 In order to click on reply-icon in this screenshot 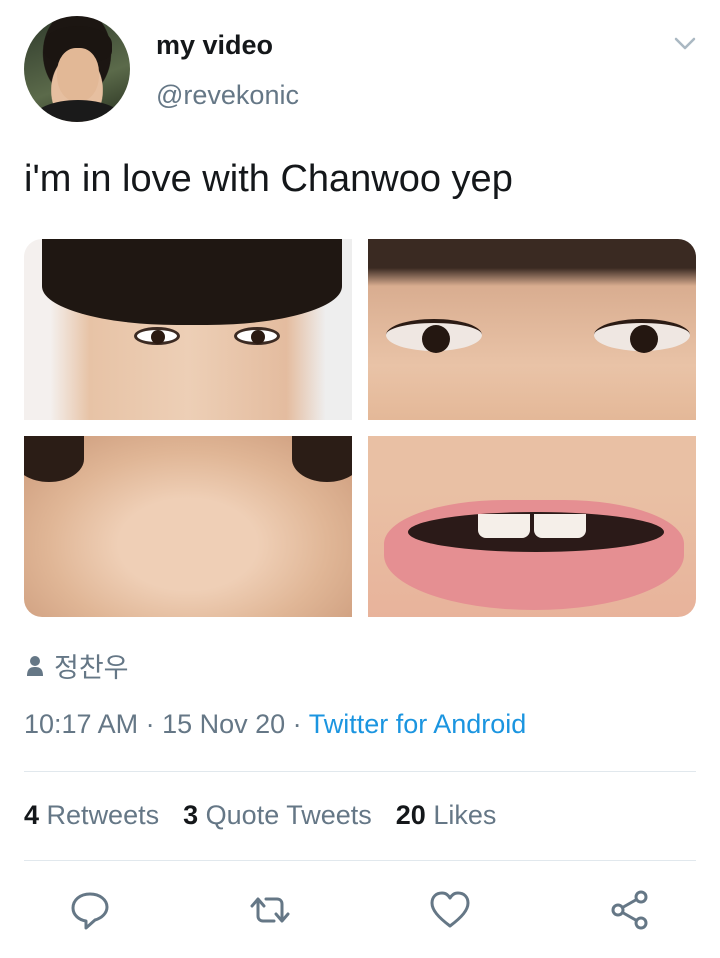, I will do `click(90, 910)`.